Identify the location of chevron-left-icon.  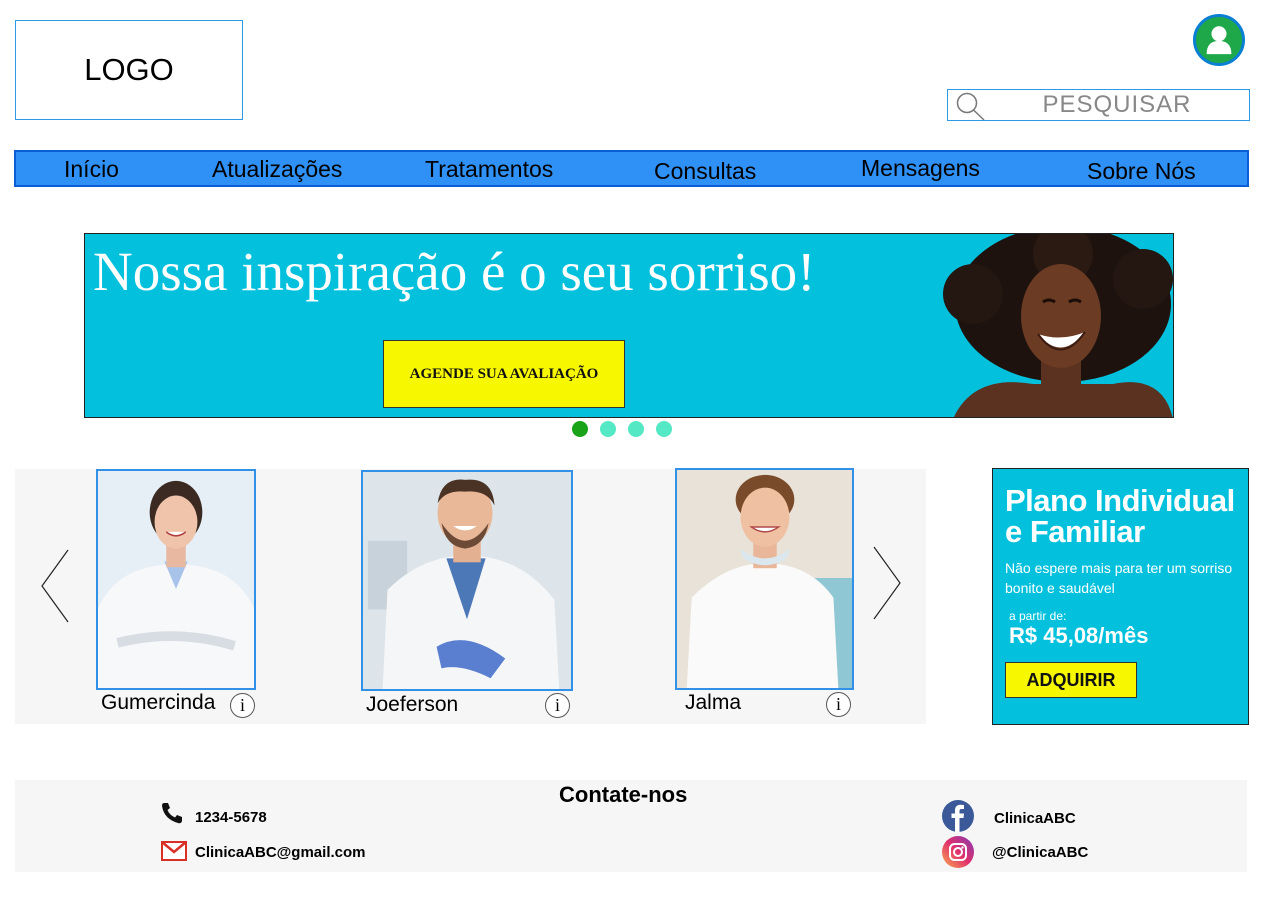
(55, 586).